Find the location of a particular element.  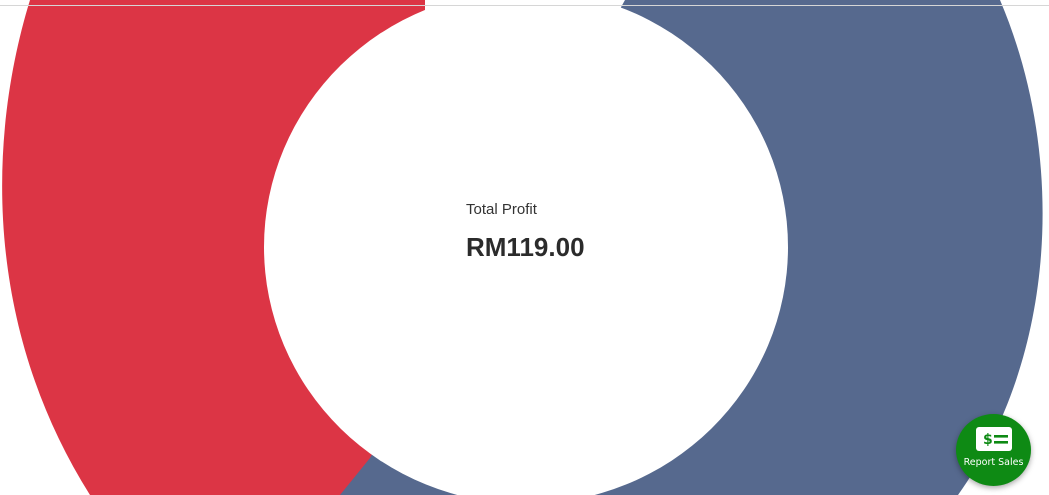

report-sales-button: $ Report Sales is located at coordinates (993, 450).